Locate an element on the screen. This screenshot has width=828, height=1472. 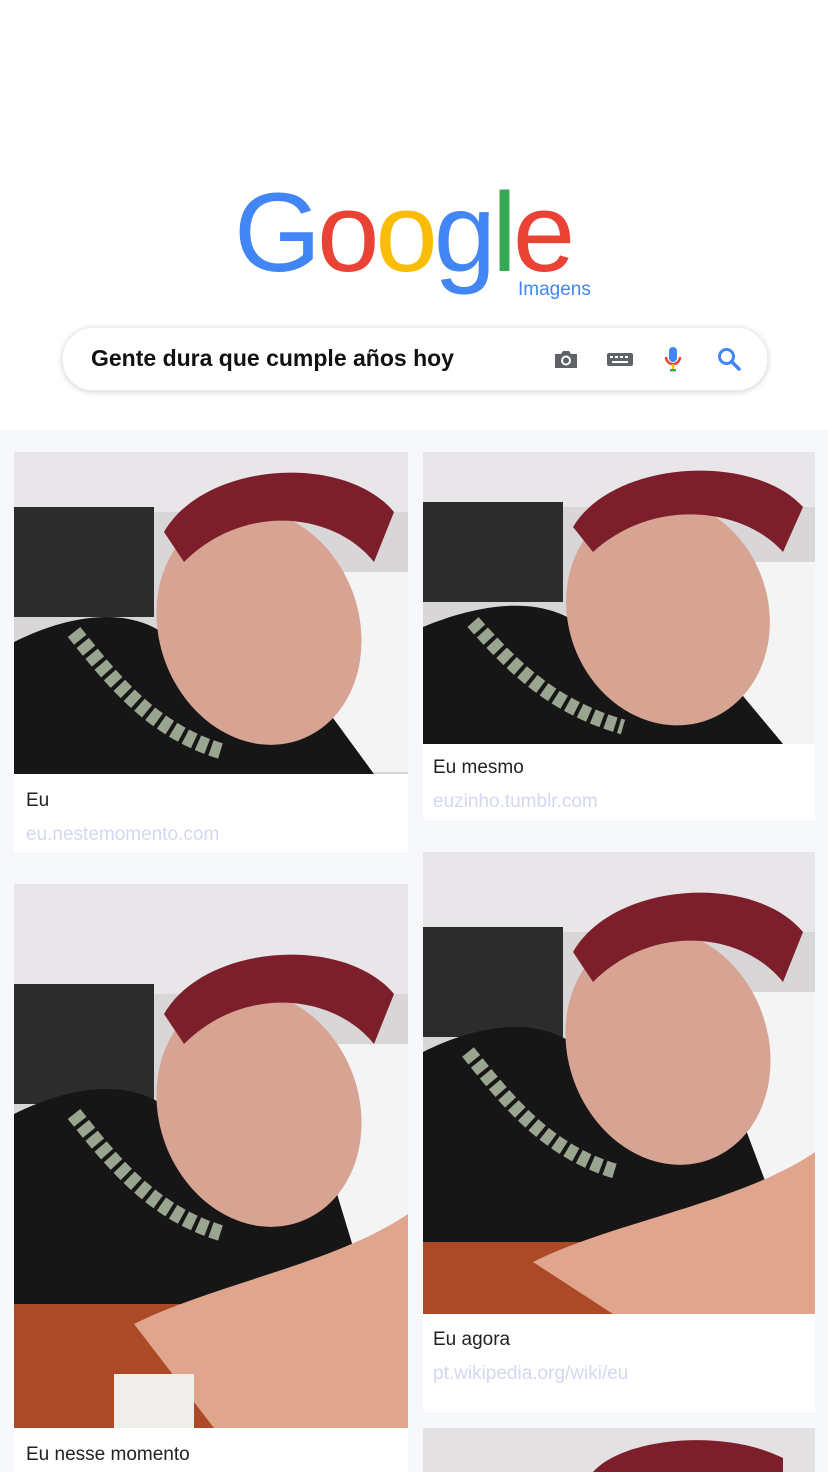
search-icon is located at coordinates (729, 359).